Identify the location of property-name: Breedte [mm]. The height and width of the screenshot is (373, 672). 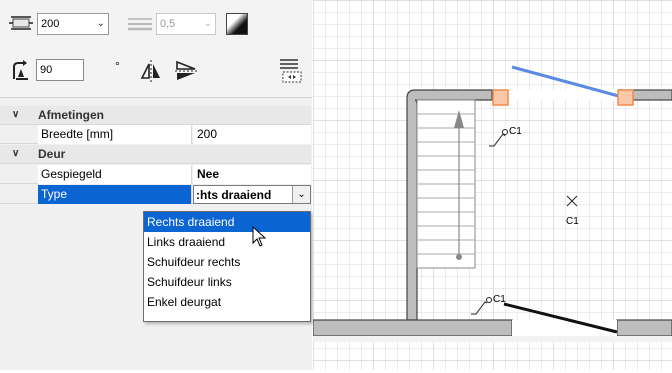
(115, 134).